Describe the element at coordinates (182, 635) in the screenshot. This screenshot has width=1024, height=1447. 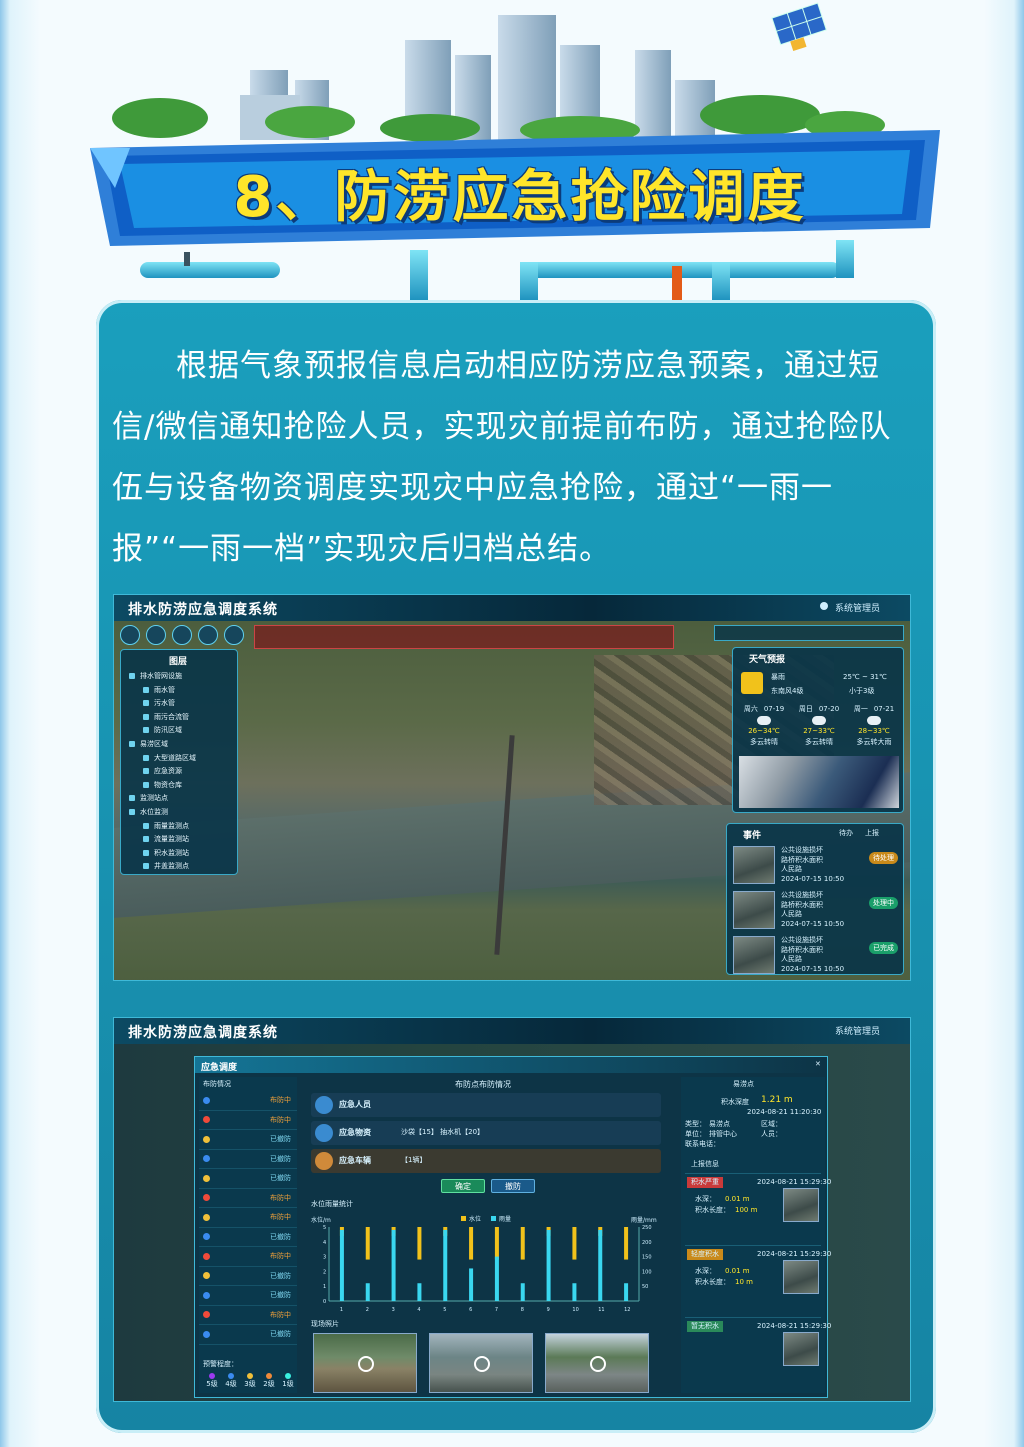
I see `rain-icon` at that location.